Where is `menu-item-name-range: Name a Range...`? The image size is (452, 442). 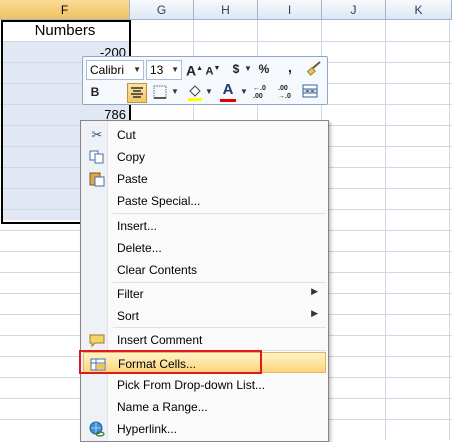 menu-item-name-range: Name a Range... is located at coordinates (204, 406).